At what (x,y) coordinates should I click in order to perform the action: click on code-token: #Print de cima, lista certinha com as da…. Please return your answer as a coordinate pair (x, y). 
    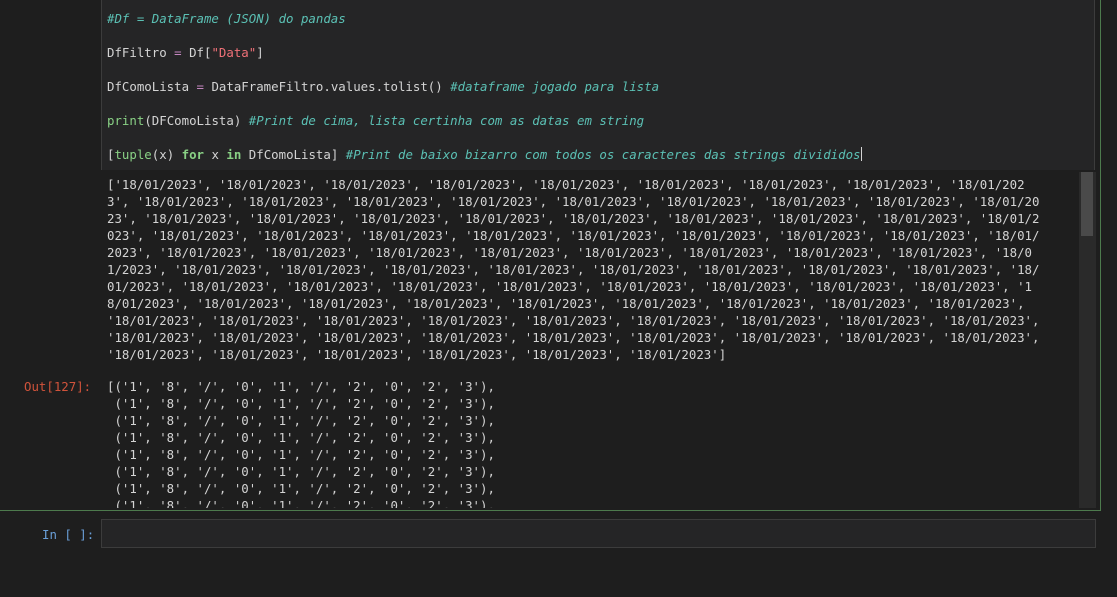
    Looking at the image, I should click on (446, 120).